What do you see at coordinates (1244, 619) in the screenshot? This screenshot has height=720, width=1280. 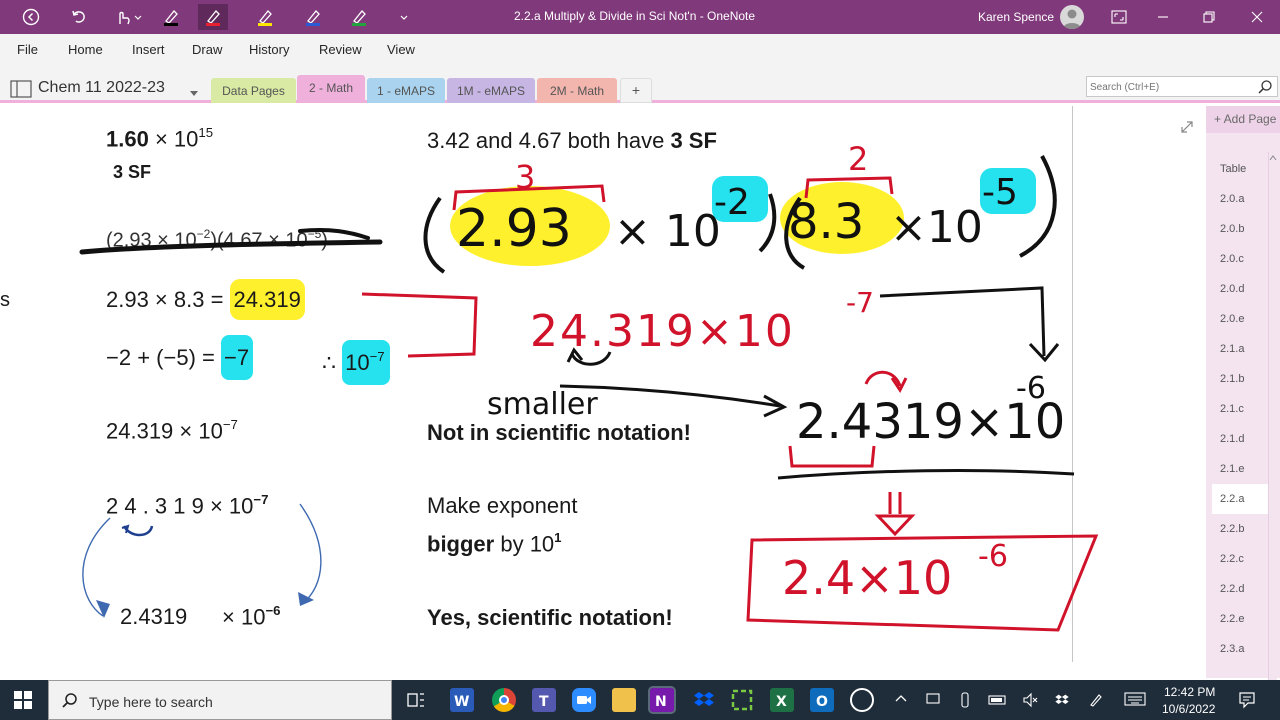 I see `page-item-2-2-e: 2.2.e` at bounding box center [1244, 619].